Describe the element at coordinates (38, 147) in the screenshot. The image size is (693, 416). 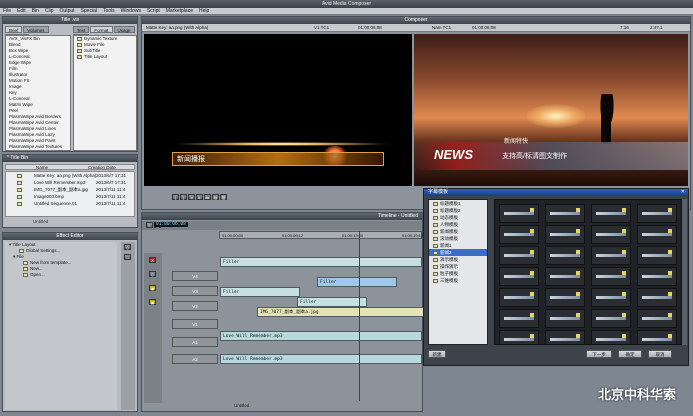
I see `list-item: PlasmaWipe Avid Textures` at that location.